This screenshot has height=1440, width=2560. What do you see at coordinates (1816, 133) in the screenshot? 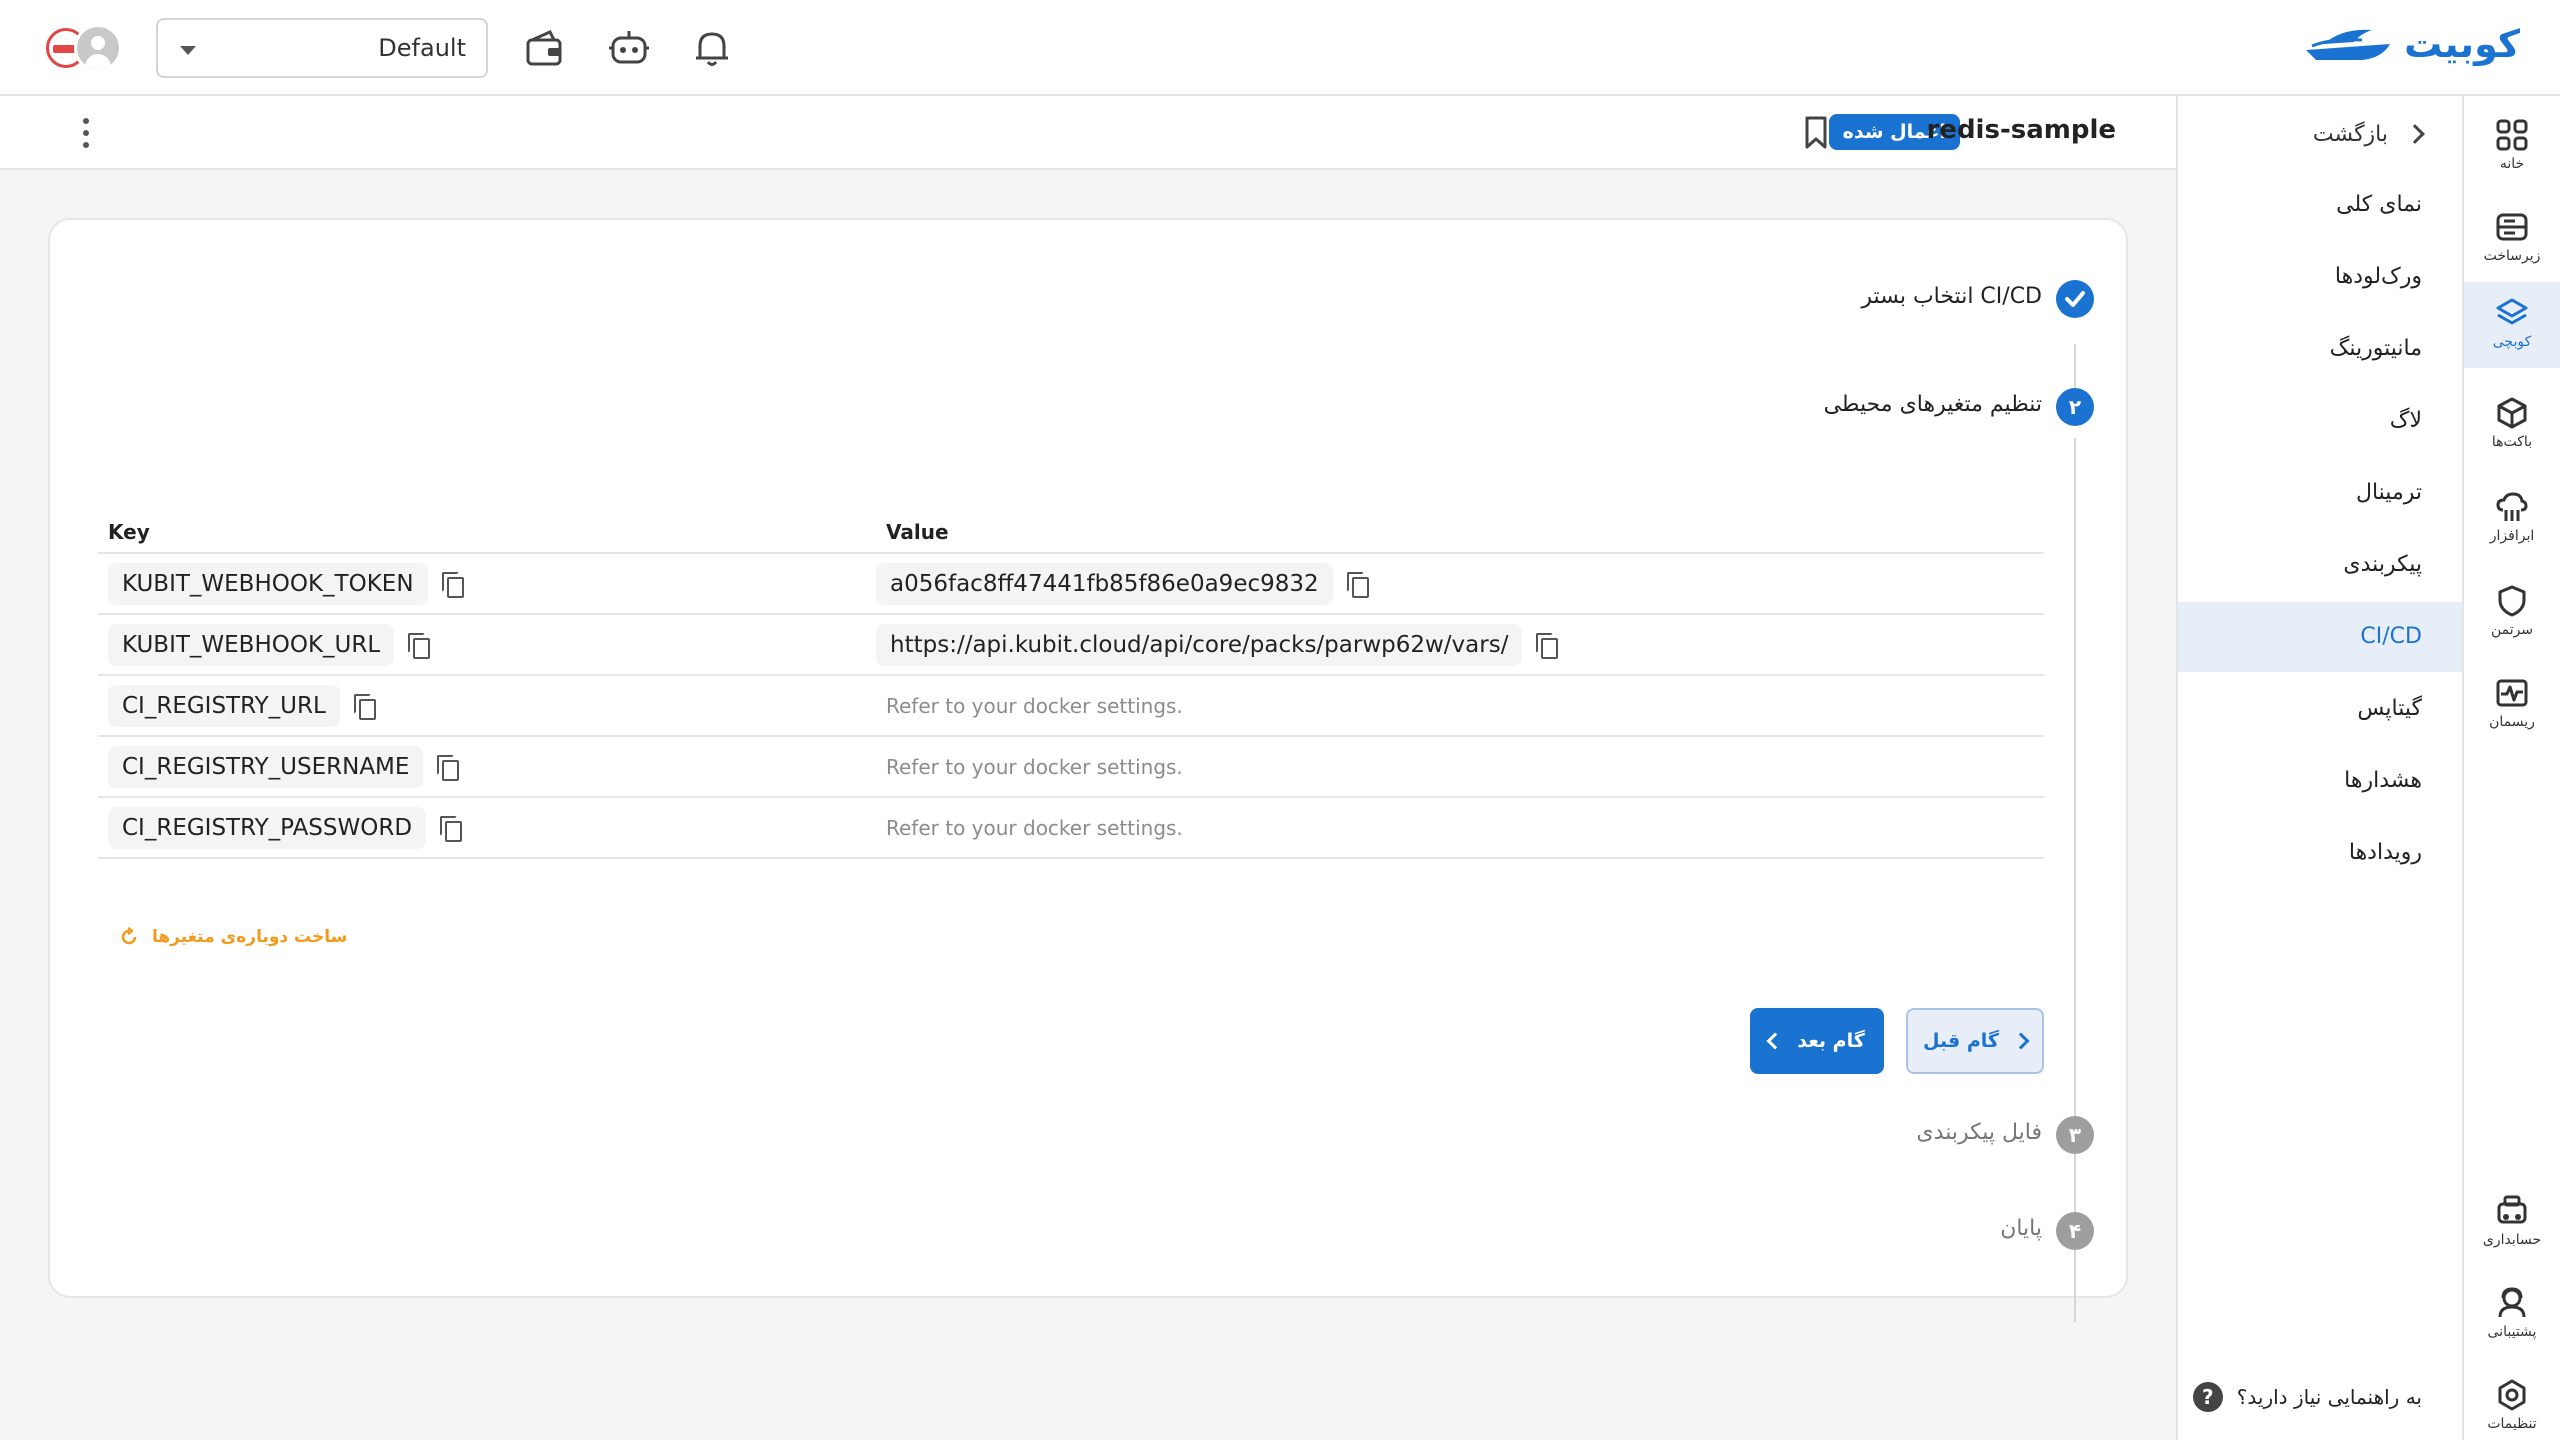
I see `bookmark-icon` at bounding box center [1816, 133].